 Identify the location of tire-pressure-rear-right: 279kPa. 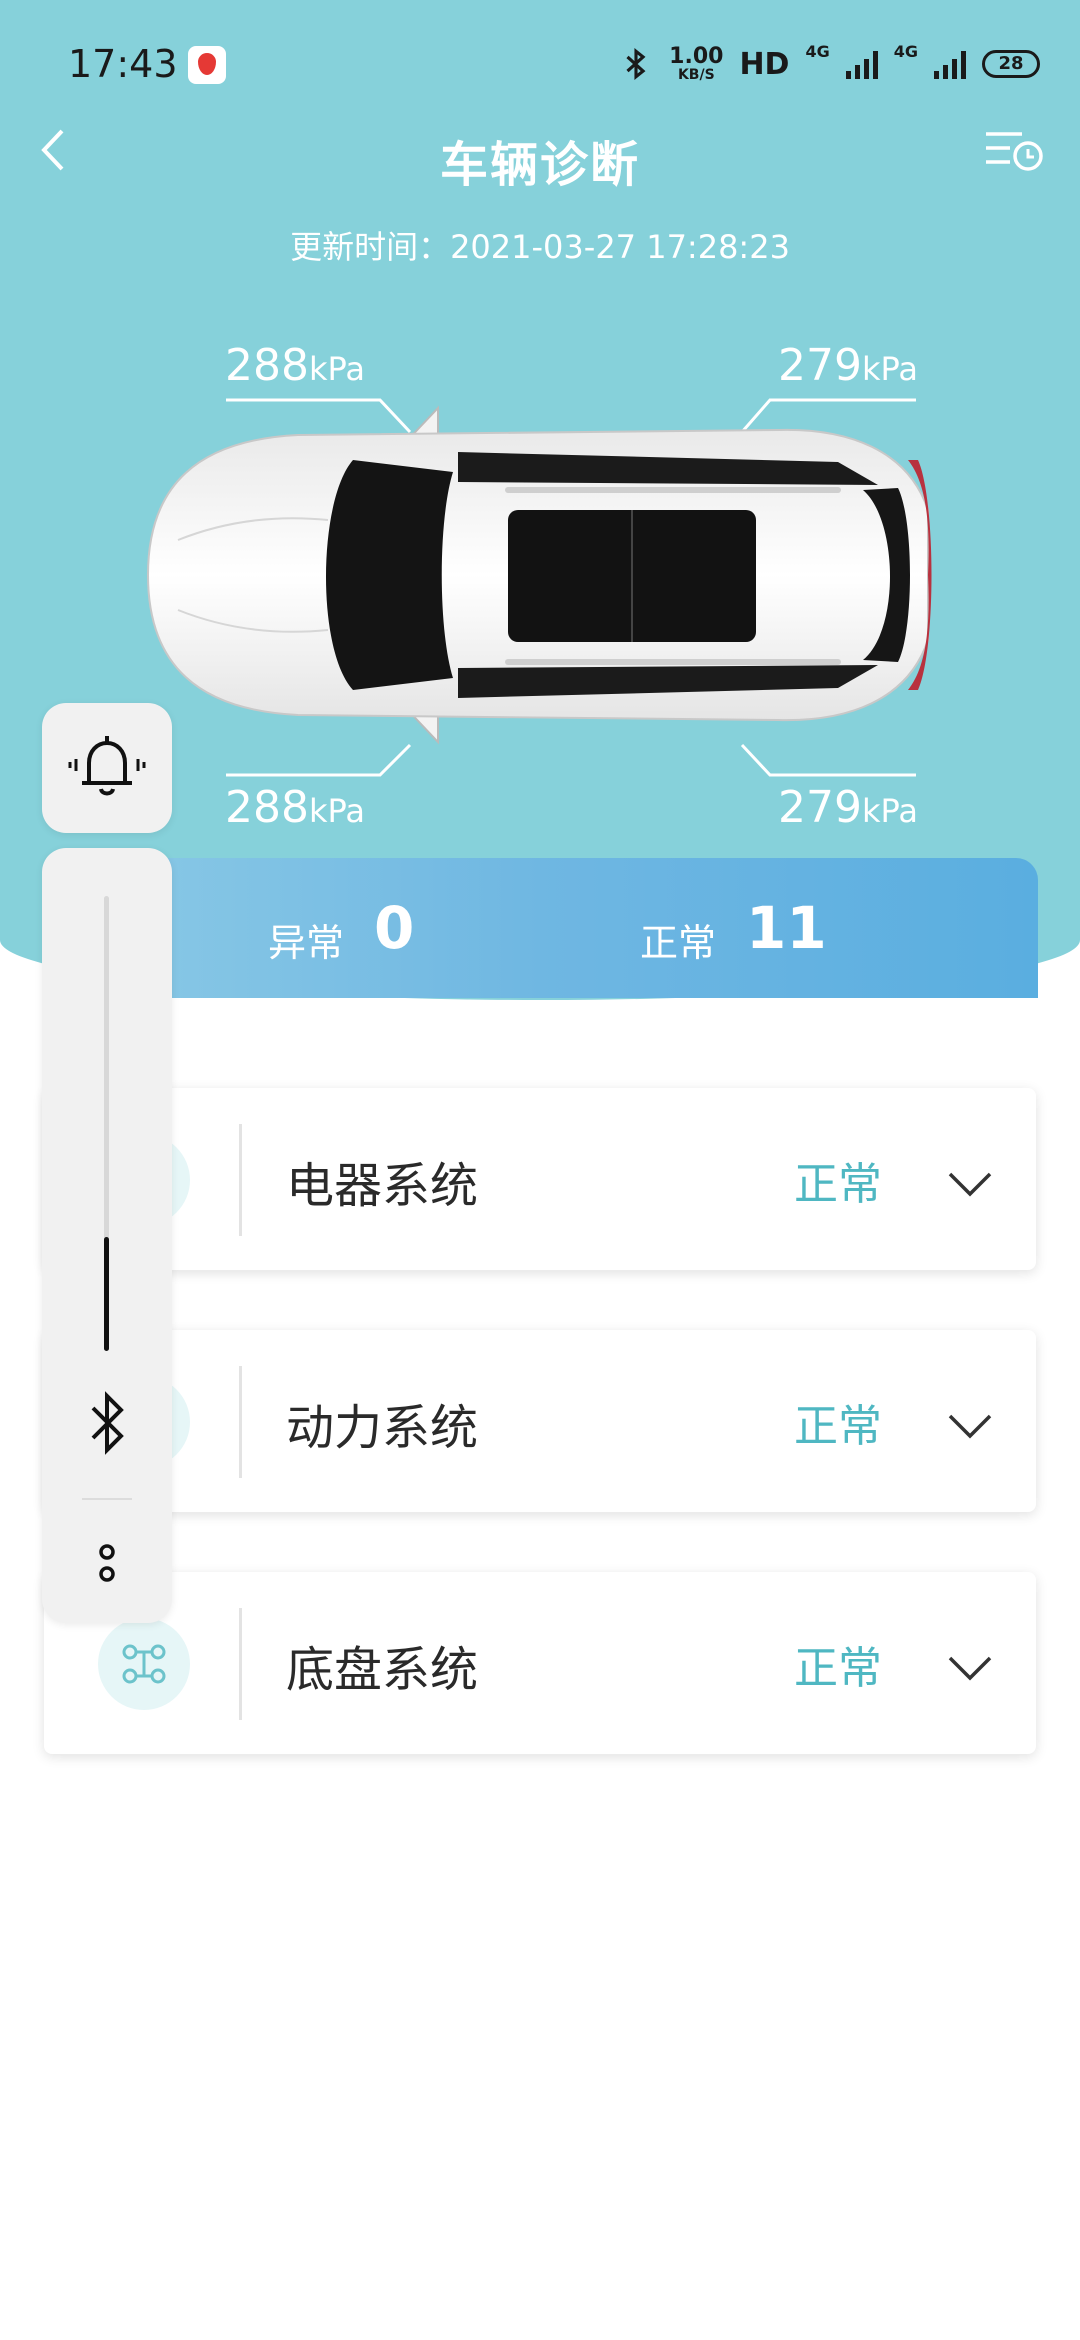
(848, 807).